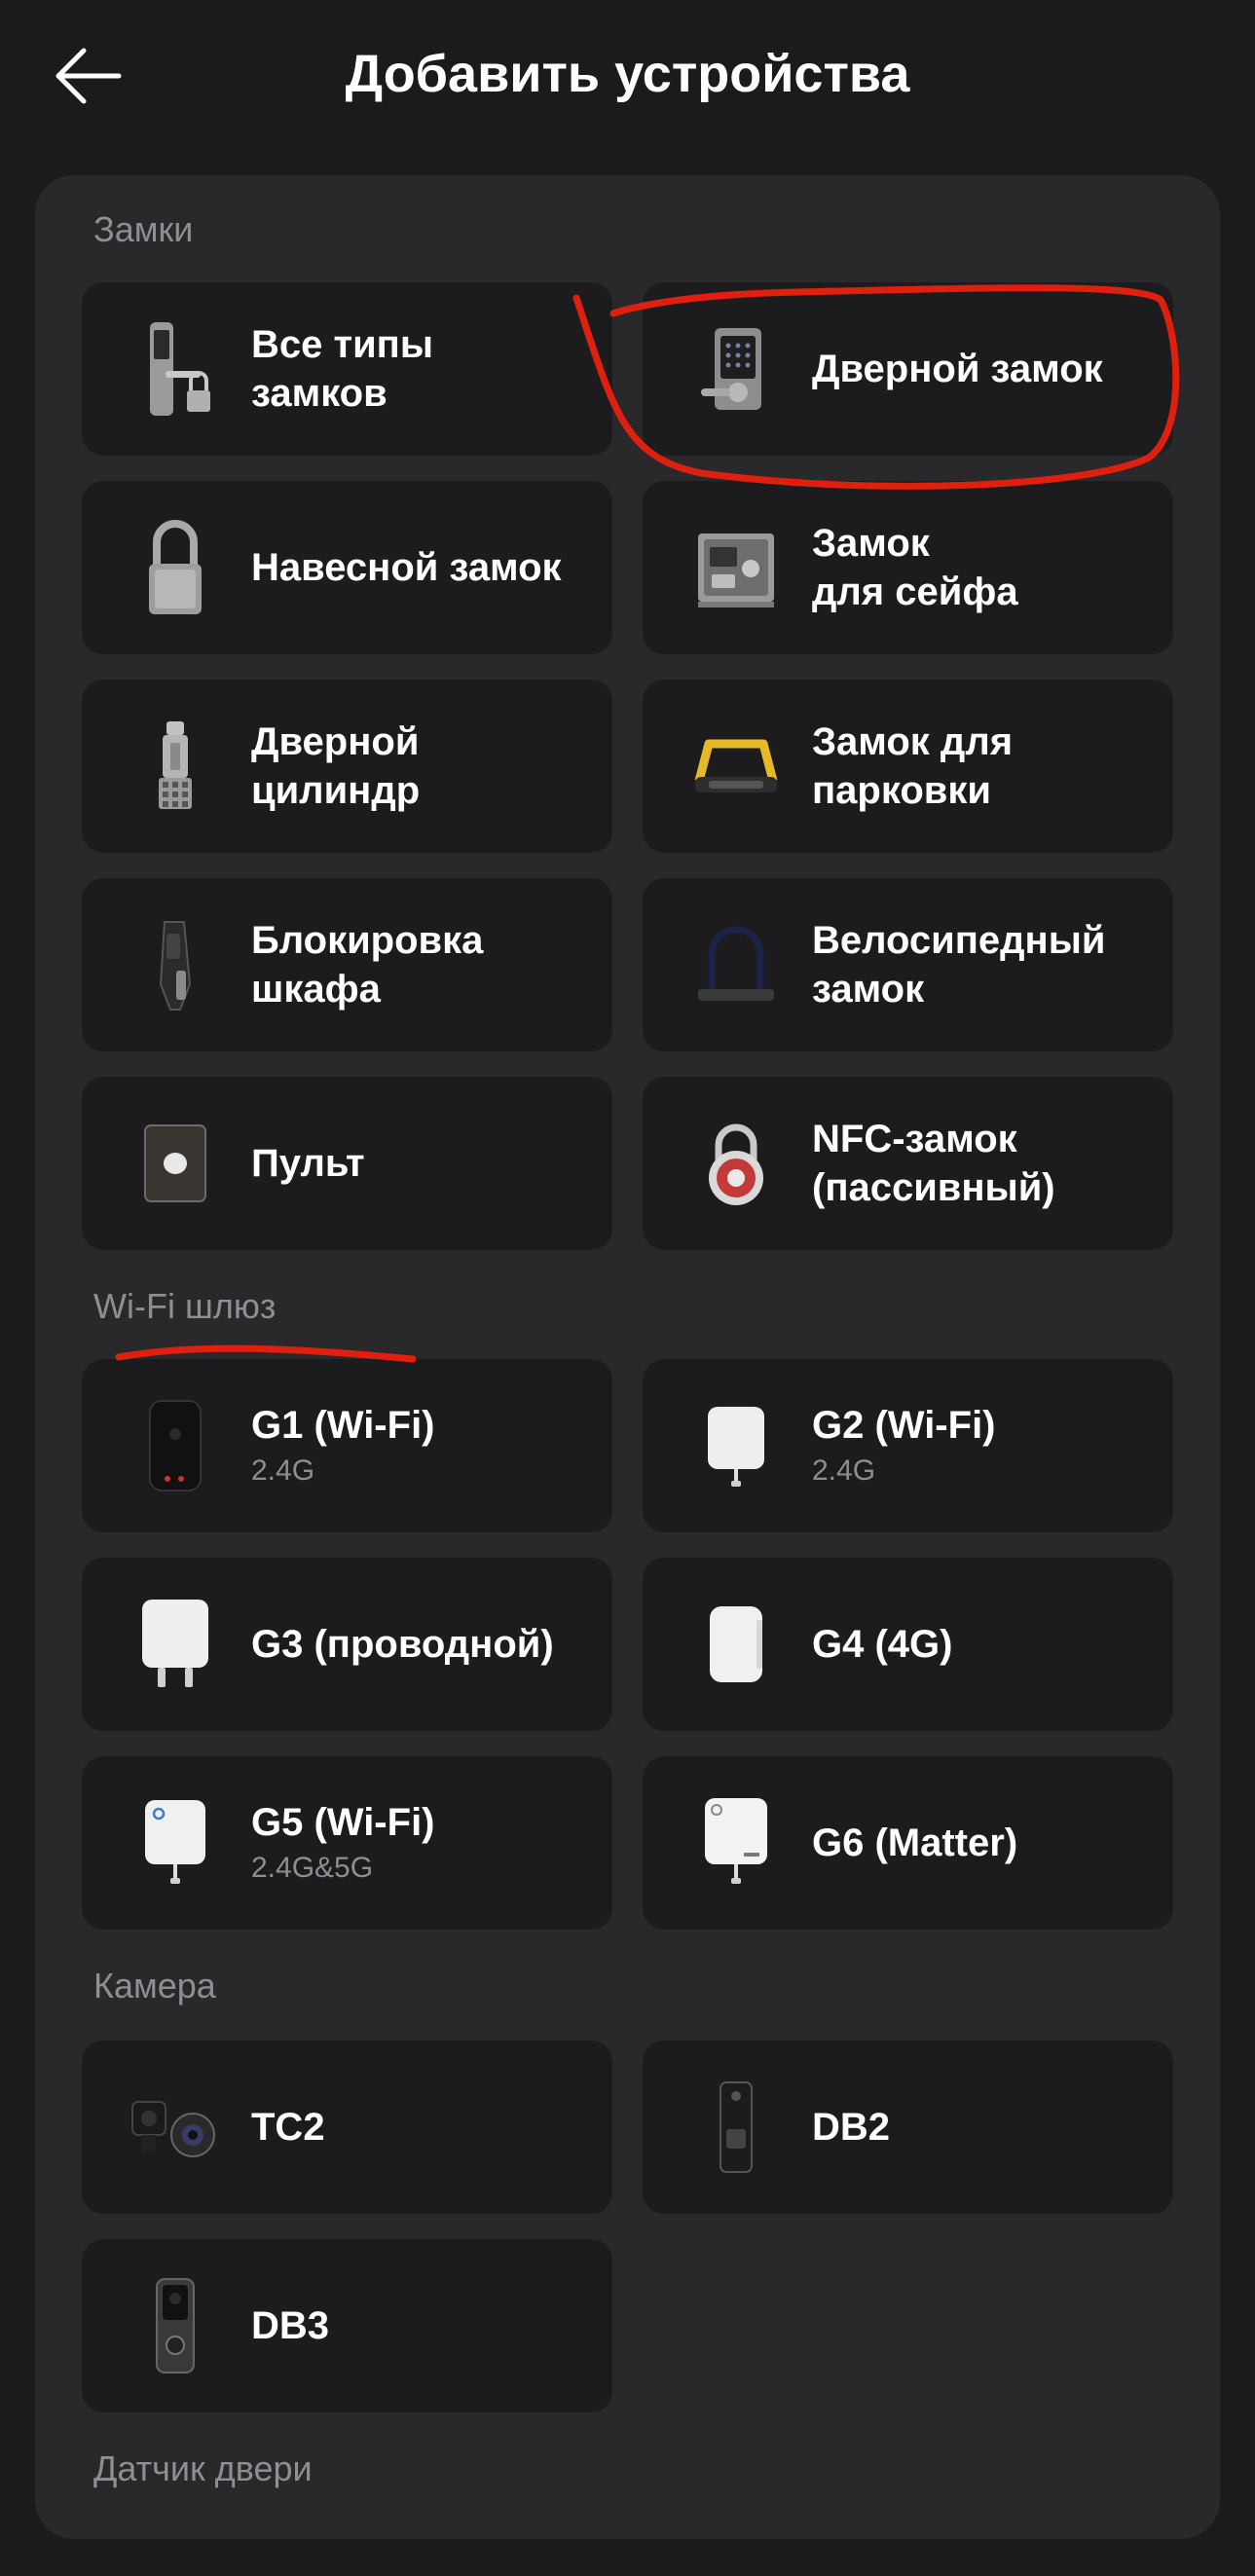  I want to click on tile-name: TC2, so click(288, 2127).